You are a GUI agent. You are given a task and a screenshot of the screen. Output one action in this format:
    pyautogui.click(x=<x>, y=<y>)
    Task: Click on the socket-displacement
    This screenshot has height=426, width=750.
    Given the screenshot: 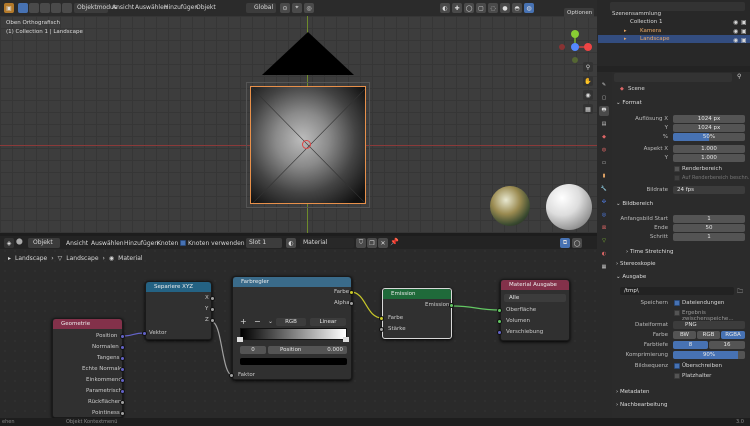 What is the action you would take?
    pyautogui.click(x=499, y=332)
    